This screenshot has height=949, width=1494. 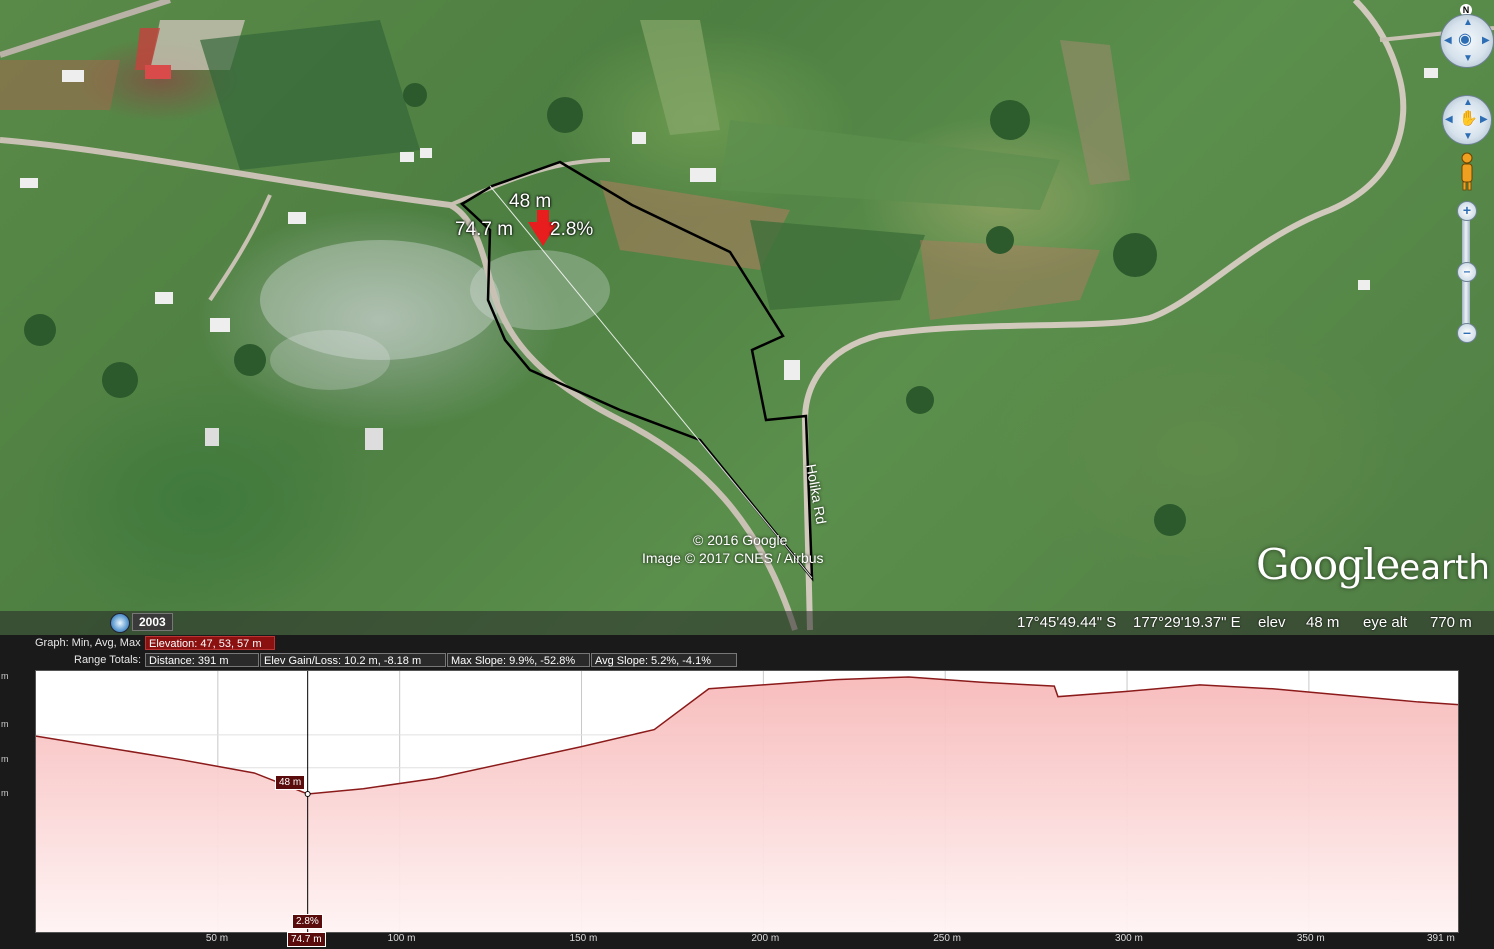 What do you see at coordinates (1449, 119) in the screenshot?
I see `move-left-arrow-icon: ◀` at bounding box center [1449, 119].